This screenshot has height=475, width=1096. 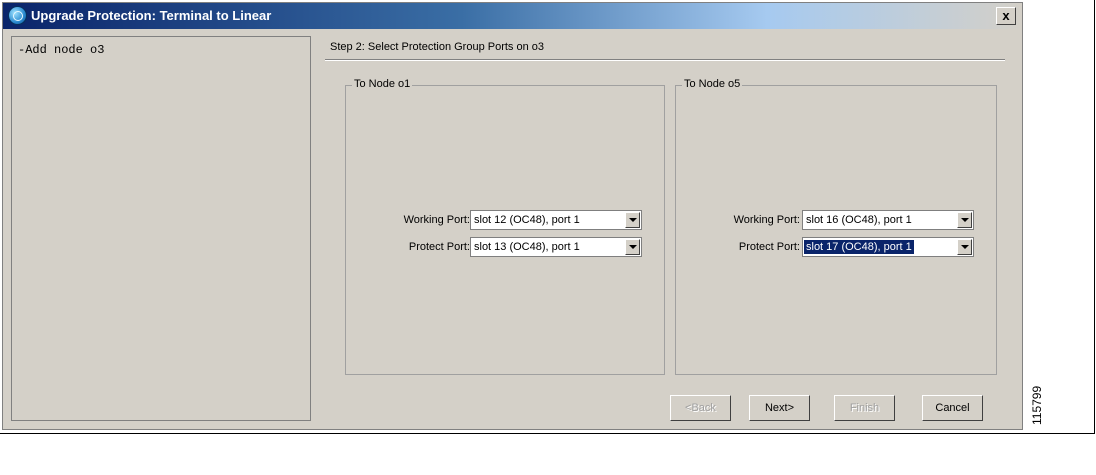 I want to click on working-port-value: slot 16 (OC48), port 1, so click(x=859, y=220).